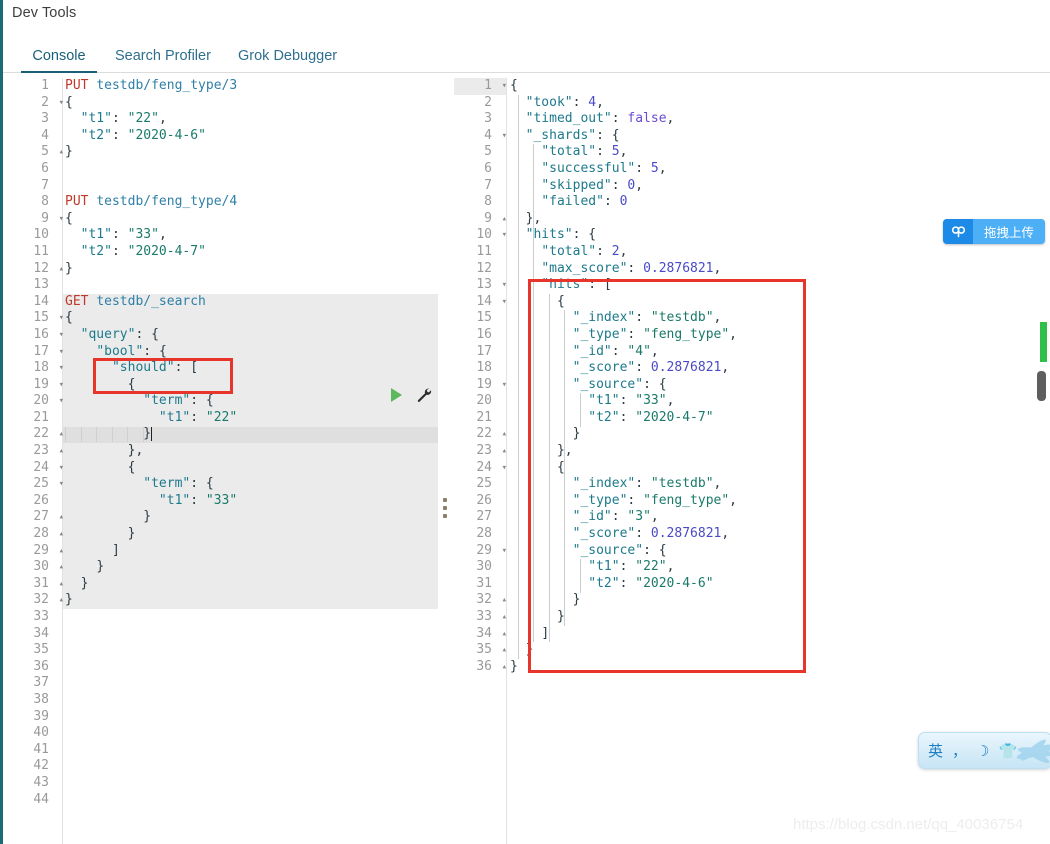 The height and width of the screenshot is (844, 1050). What do you see at coordinates (45, 168) in the screenshot?
I see `line-number: 6` at bounding box center [45, 168].